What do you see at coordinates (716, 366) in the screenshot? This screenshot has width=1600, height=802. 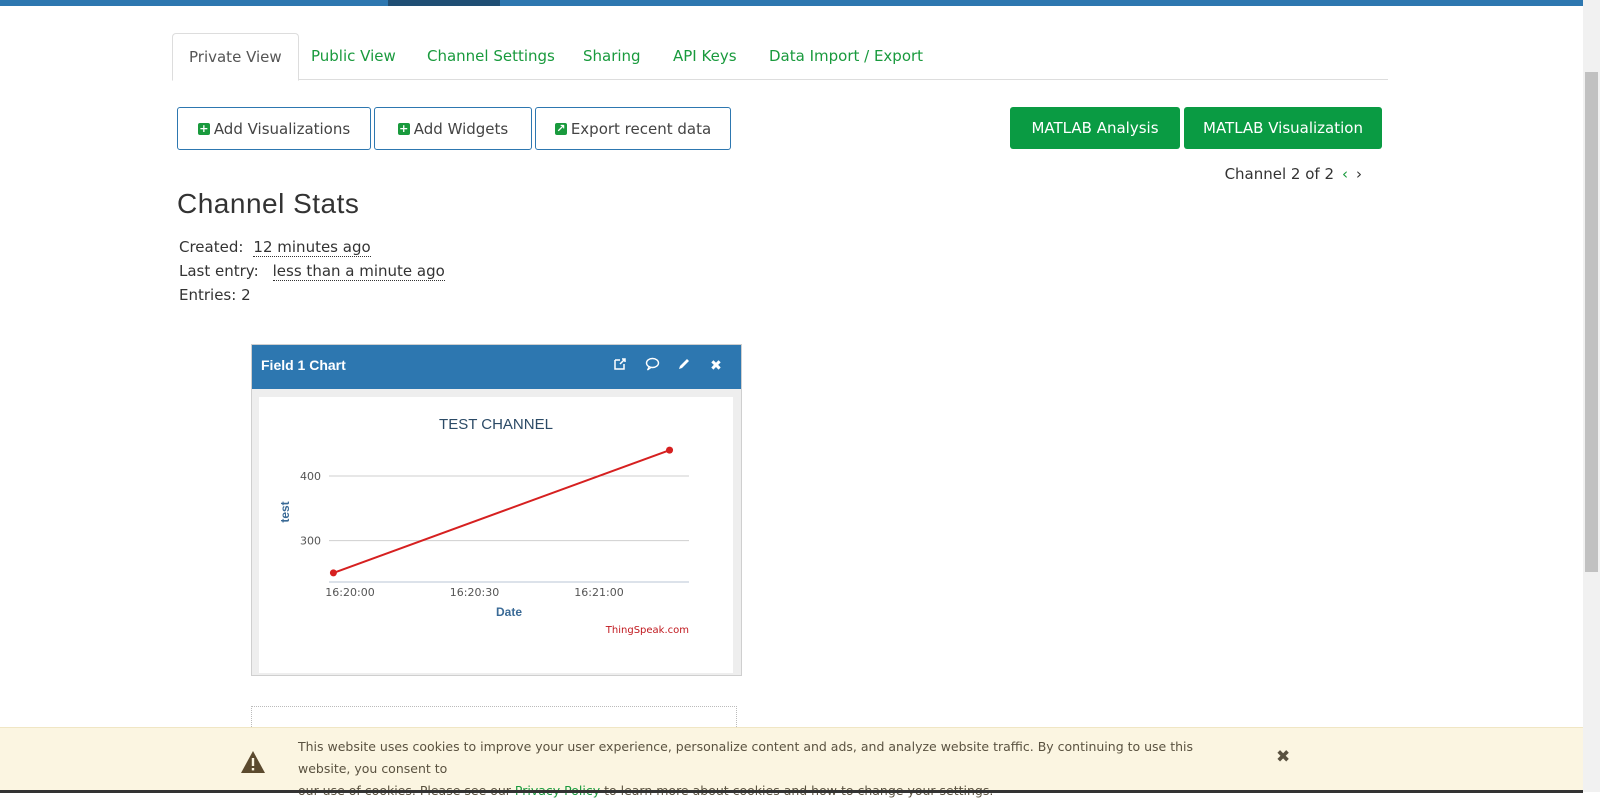 I see `close-icon: ✖` at bounding box center [716, 366].